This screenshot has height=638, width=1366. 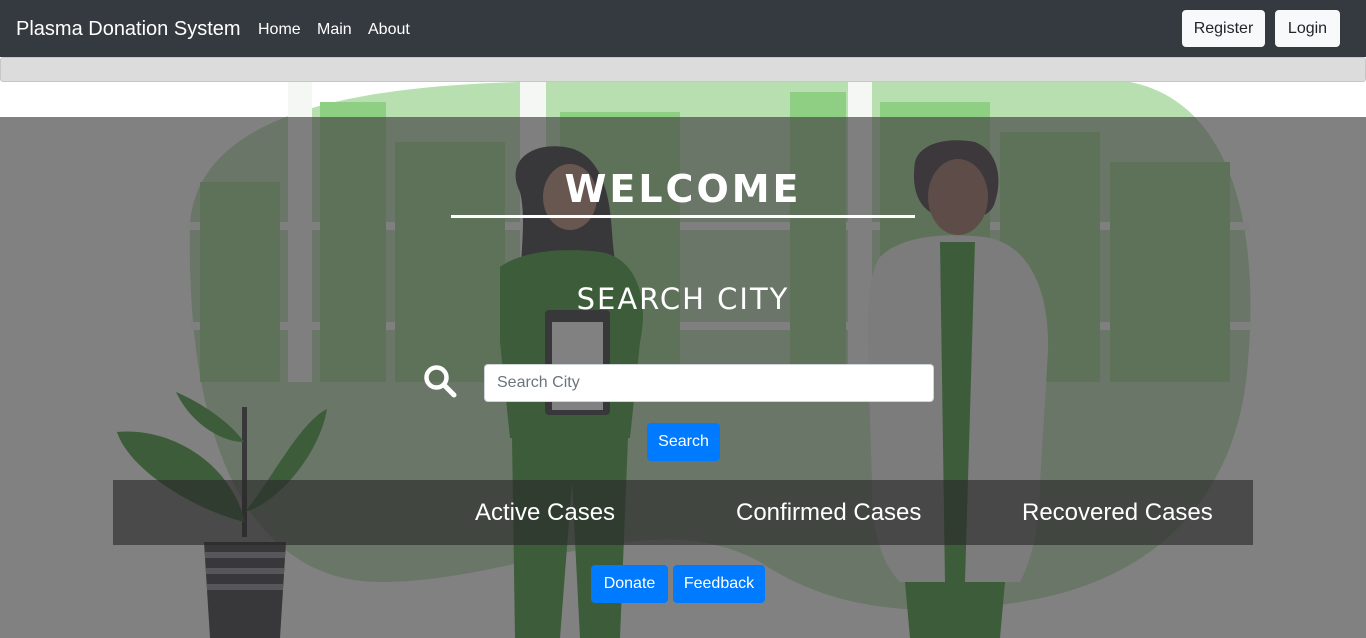 What do you see at coordinates (440, 381) in the screenshot?
I see `search-icon` at bounding box center [440, 381].